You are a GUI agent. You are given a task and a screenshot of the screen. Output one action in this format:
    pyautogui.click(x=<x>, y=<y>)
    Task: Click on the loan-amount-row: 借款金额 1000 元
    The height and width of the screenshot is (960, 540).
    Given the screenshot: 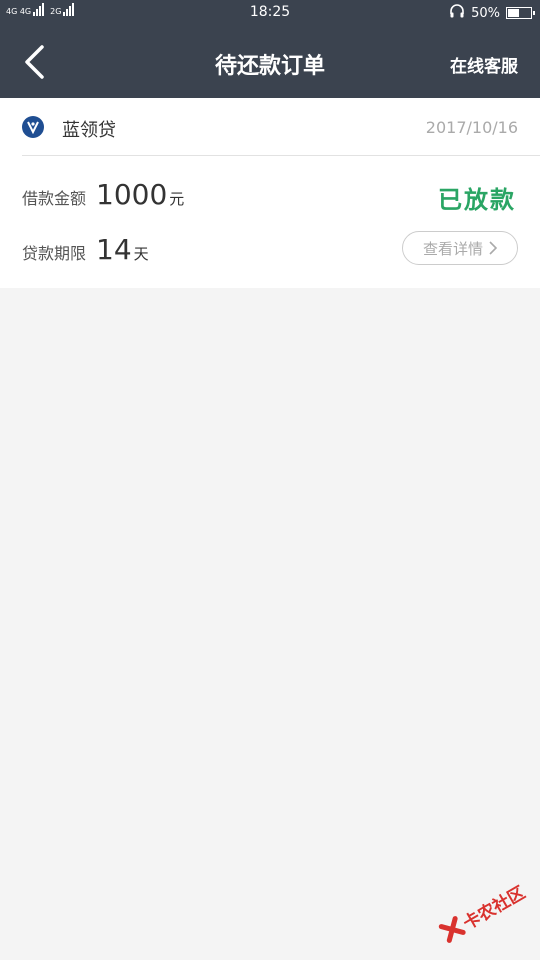 What is the action you would take?
    pyautogui.click(x=103, y=194)
    